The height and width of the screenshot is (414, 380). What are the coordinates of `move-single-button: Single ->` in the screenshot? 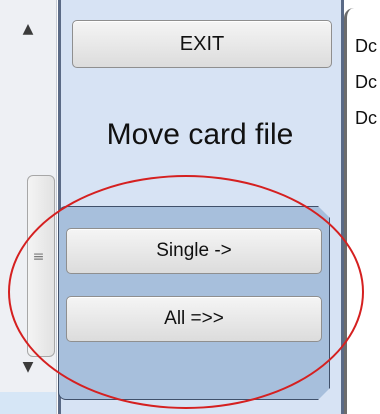 It's located at (194, 251).